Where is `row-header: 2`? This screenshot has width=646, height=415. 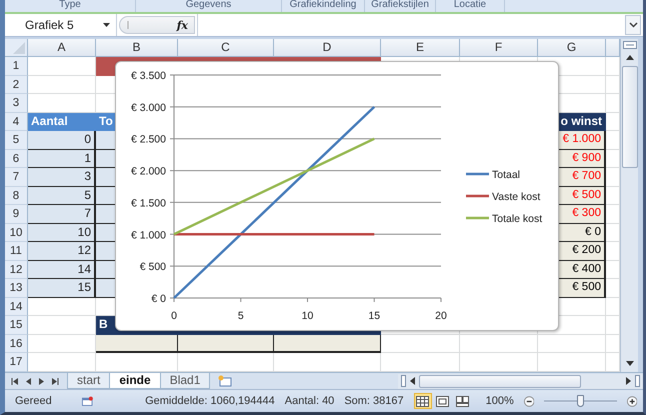
row-header: 2 is located at coordinates (16, 85).